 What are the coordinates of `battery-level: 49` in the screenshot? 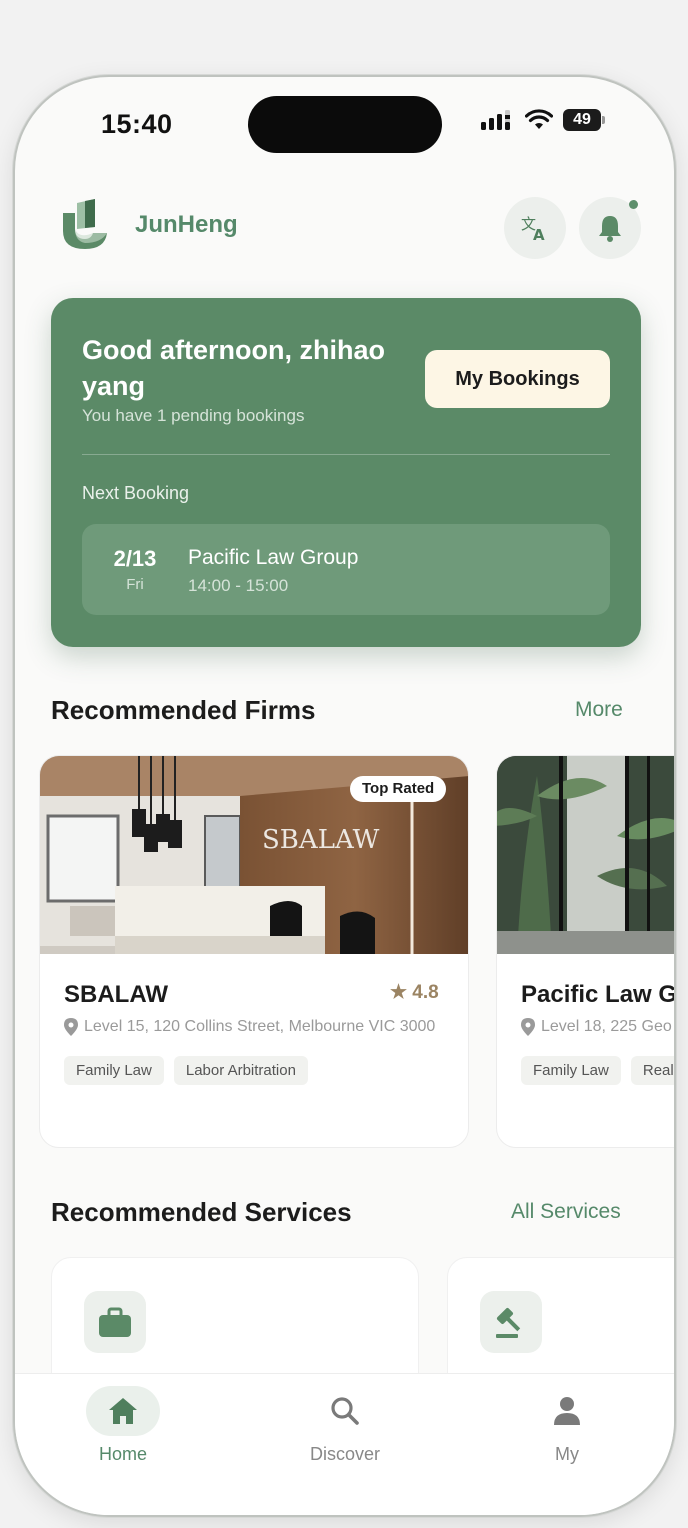 It's located at (582, 120).